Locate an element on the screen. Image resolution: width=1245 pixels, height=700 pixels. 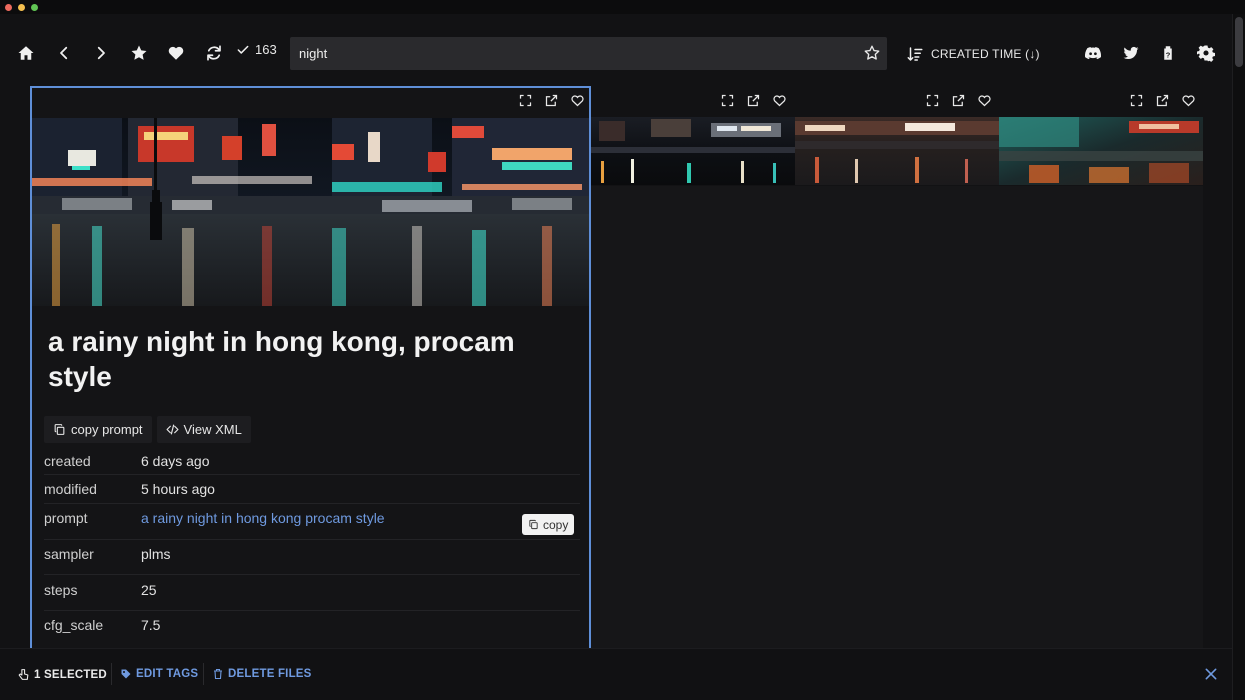
table-row: modified 5 hours ago is located at coordinates (312, 489).